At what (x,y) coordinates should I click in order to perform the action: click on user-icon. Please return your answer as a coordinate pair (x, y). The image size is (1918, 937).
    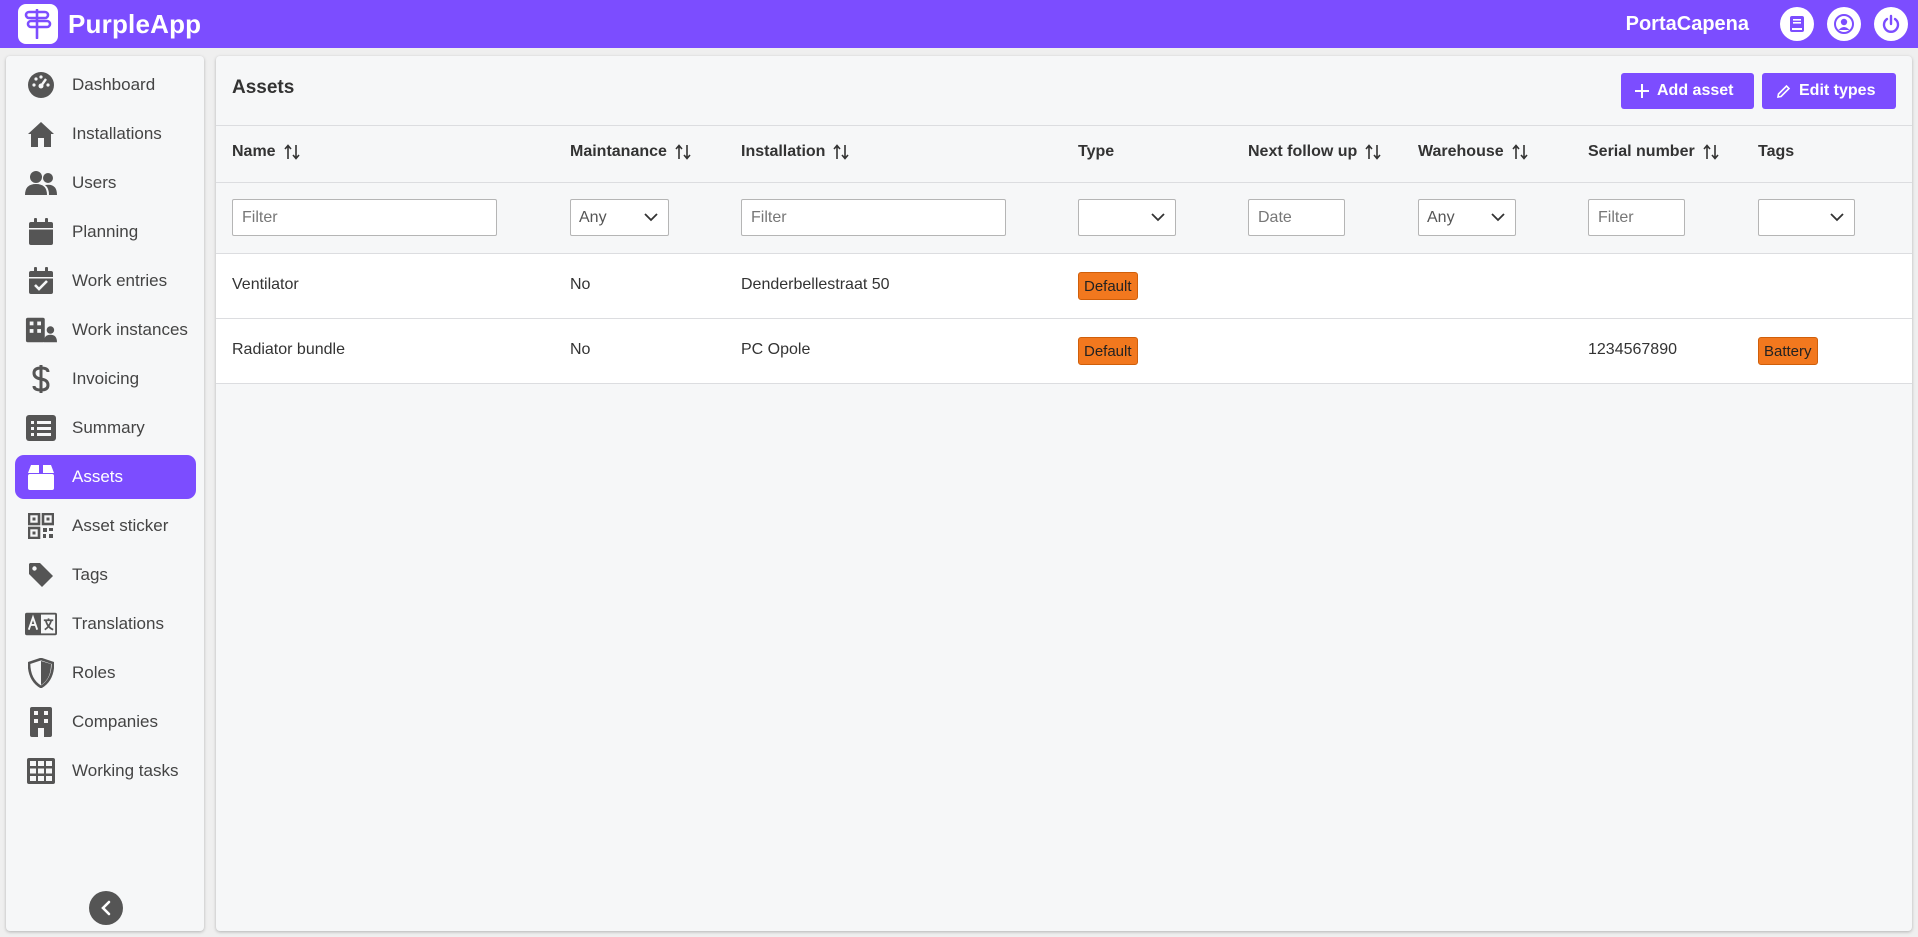
    Looking at the image, I should click on (1844, 24).